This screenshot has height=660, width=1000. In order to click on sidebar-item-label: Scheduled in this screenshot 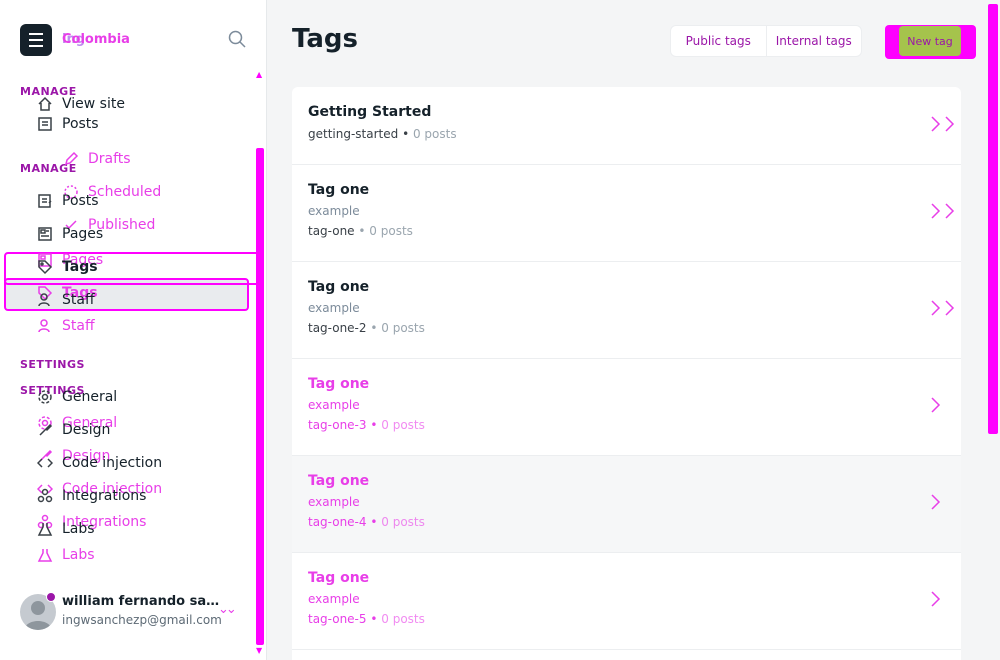, I will do `click(125, 192)`.